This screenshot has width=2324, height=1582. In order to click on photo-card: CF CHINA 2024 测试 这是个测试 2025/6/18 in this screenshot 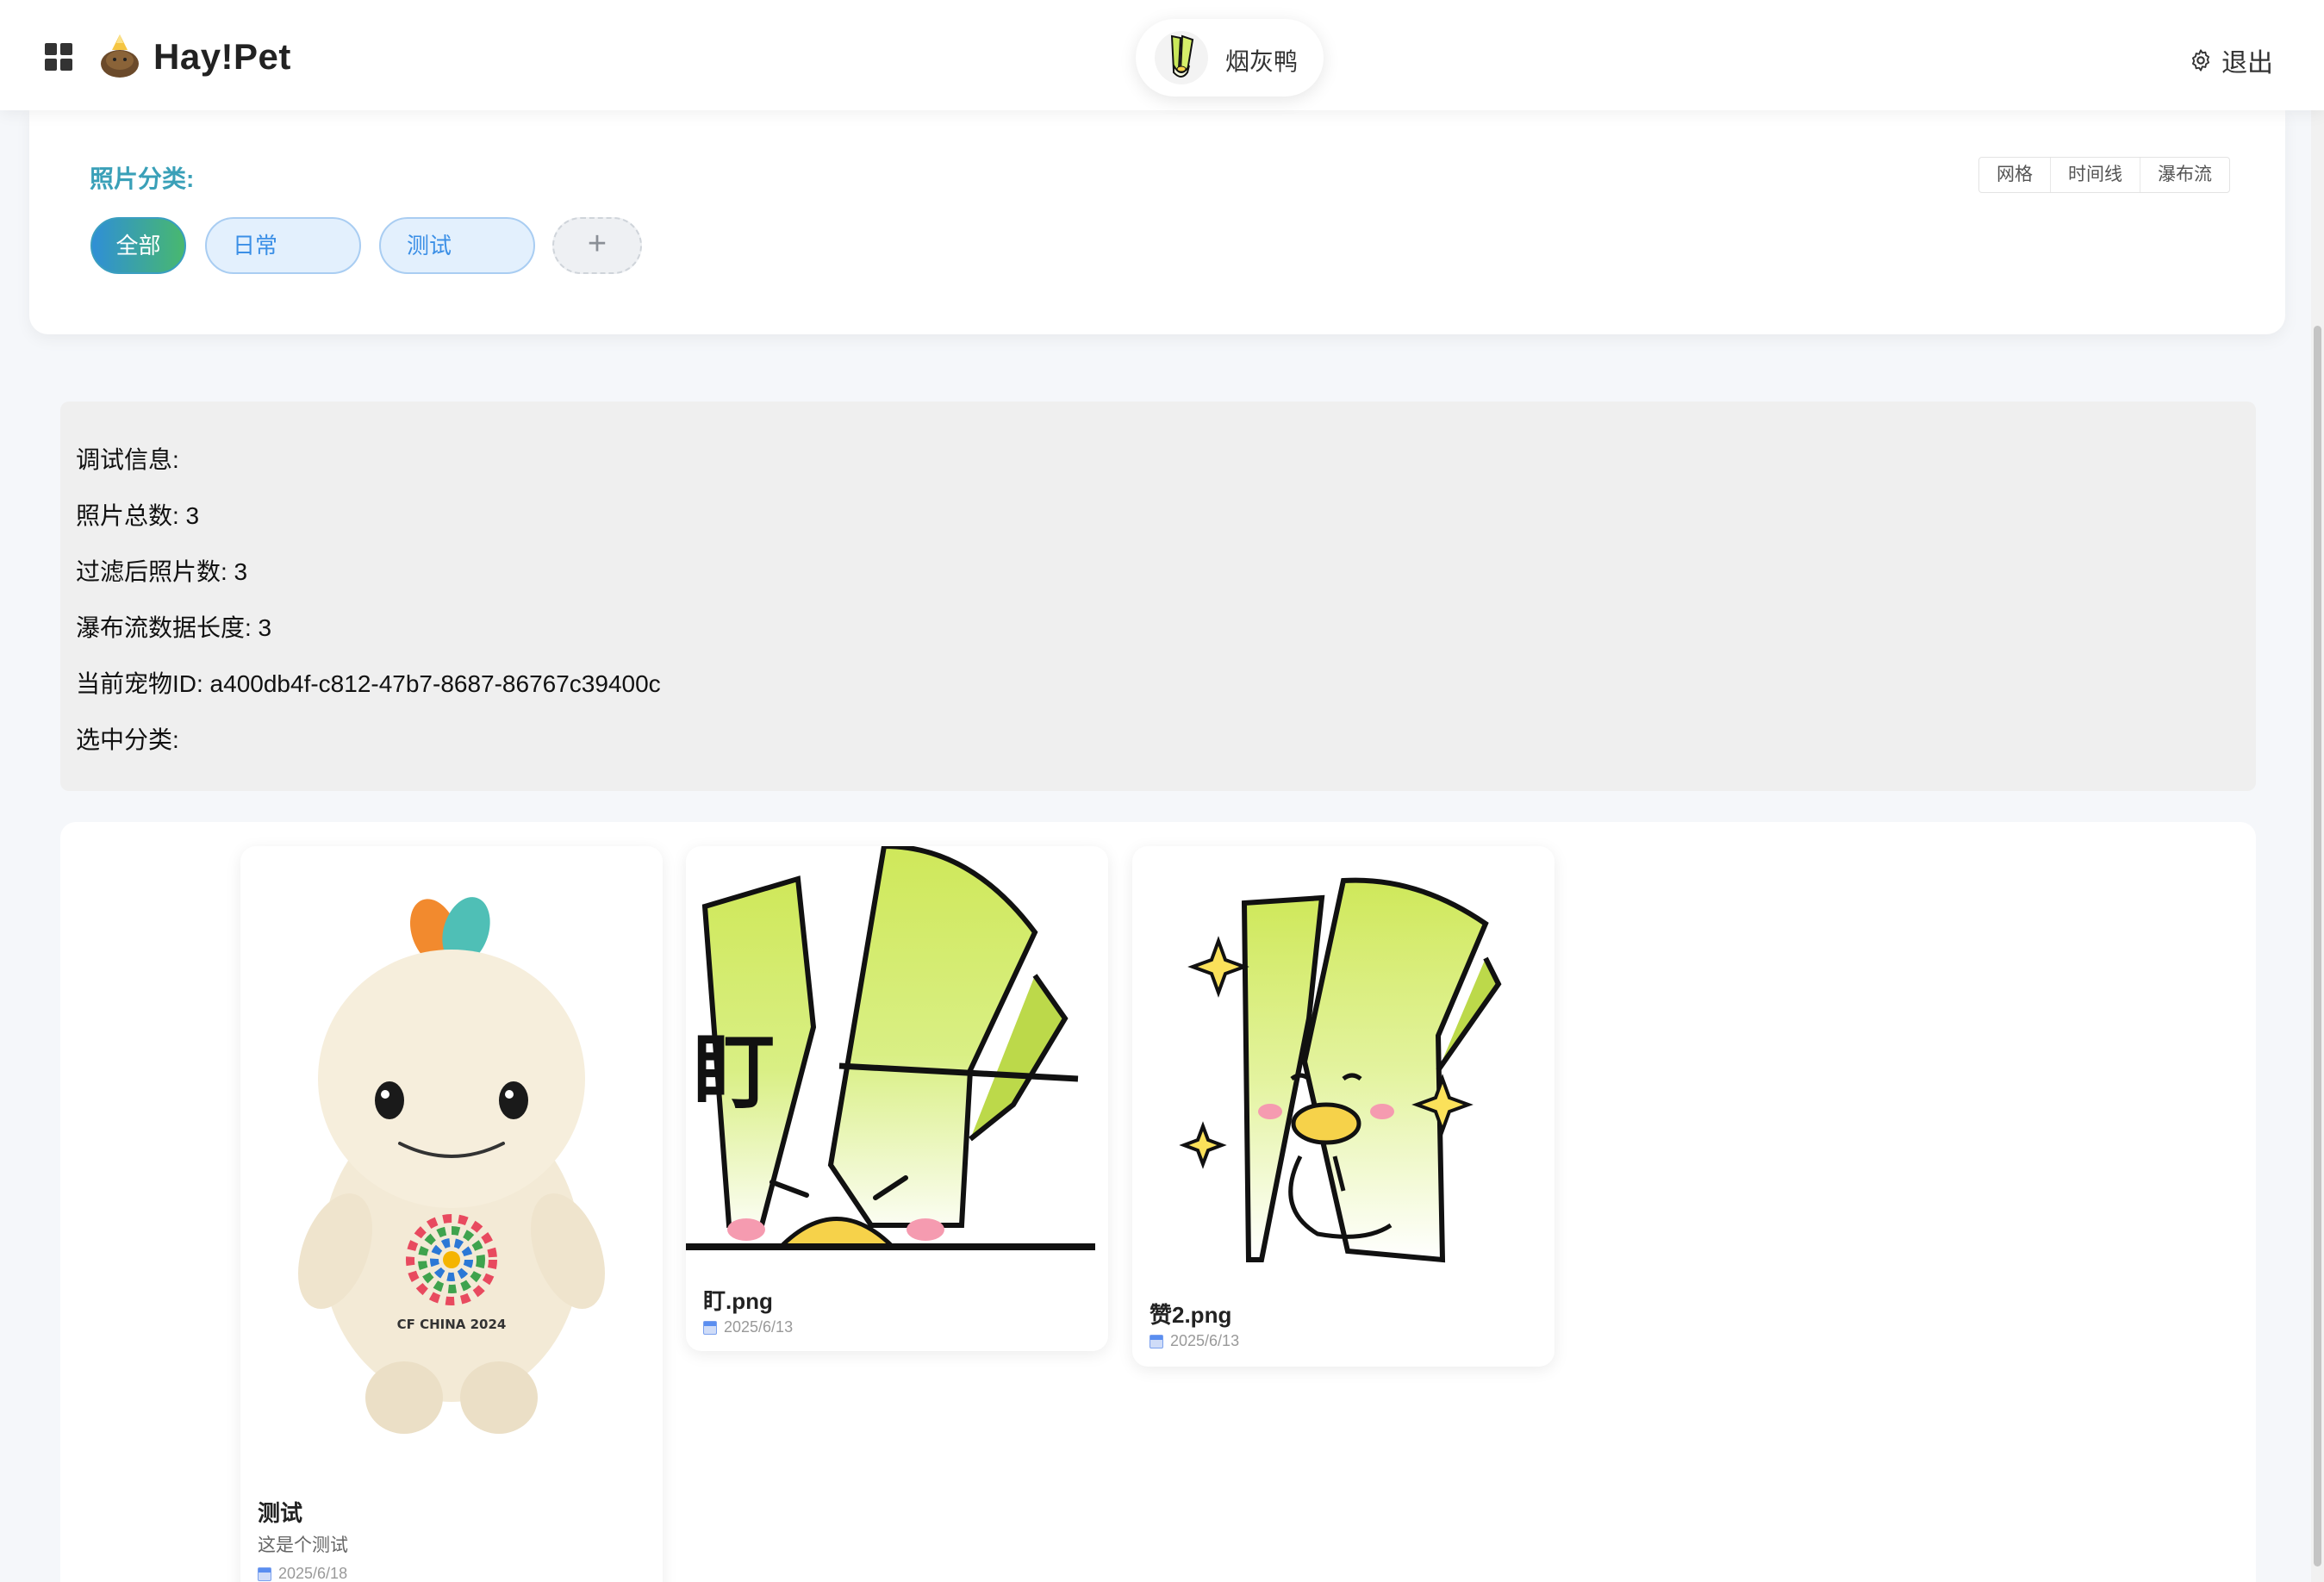, I will do `click(452, 1214)`.